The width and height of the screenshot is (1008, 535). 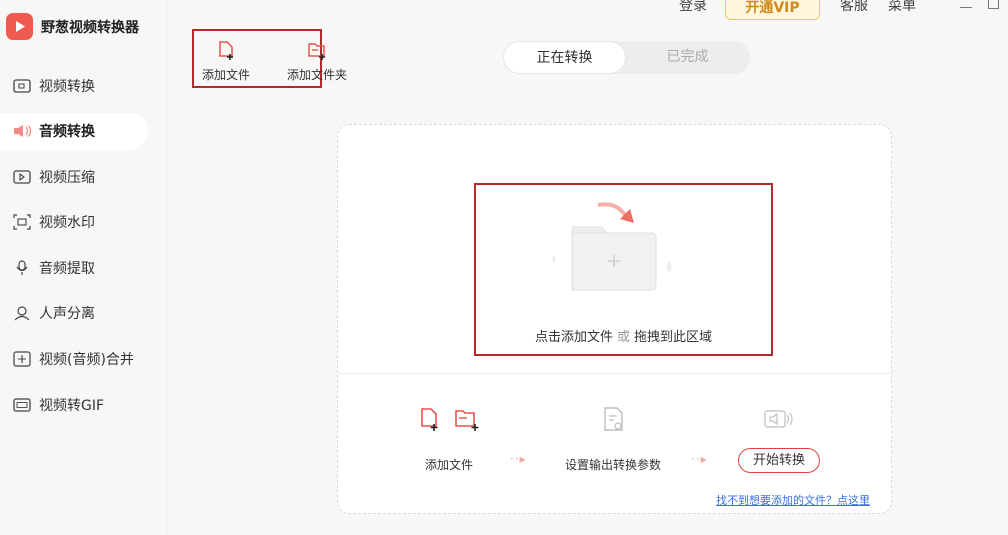 I want to click on add-file-label: 添加文件, so click(x=225, y=75).